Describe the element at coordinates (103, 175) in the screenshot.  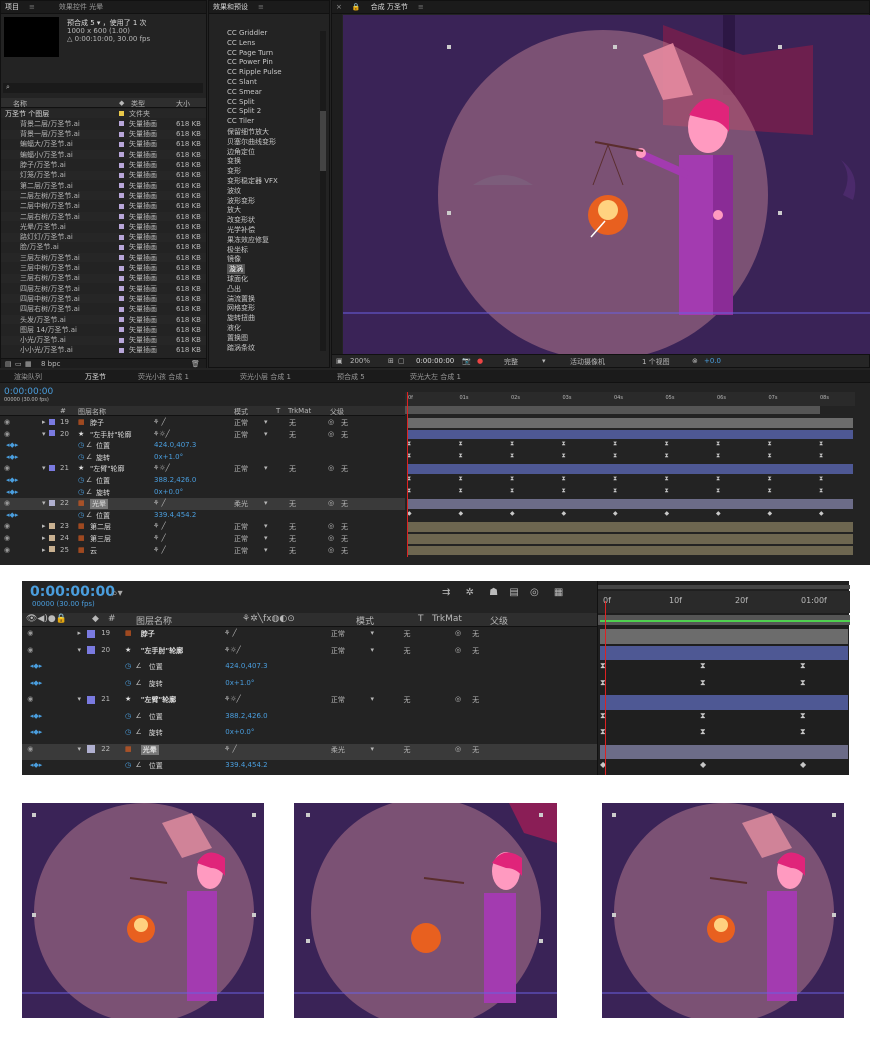
I see `project-item: 灯笼/万圣节.ai 矢量插画 618 KB` at that location.